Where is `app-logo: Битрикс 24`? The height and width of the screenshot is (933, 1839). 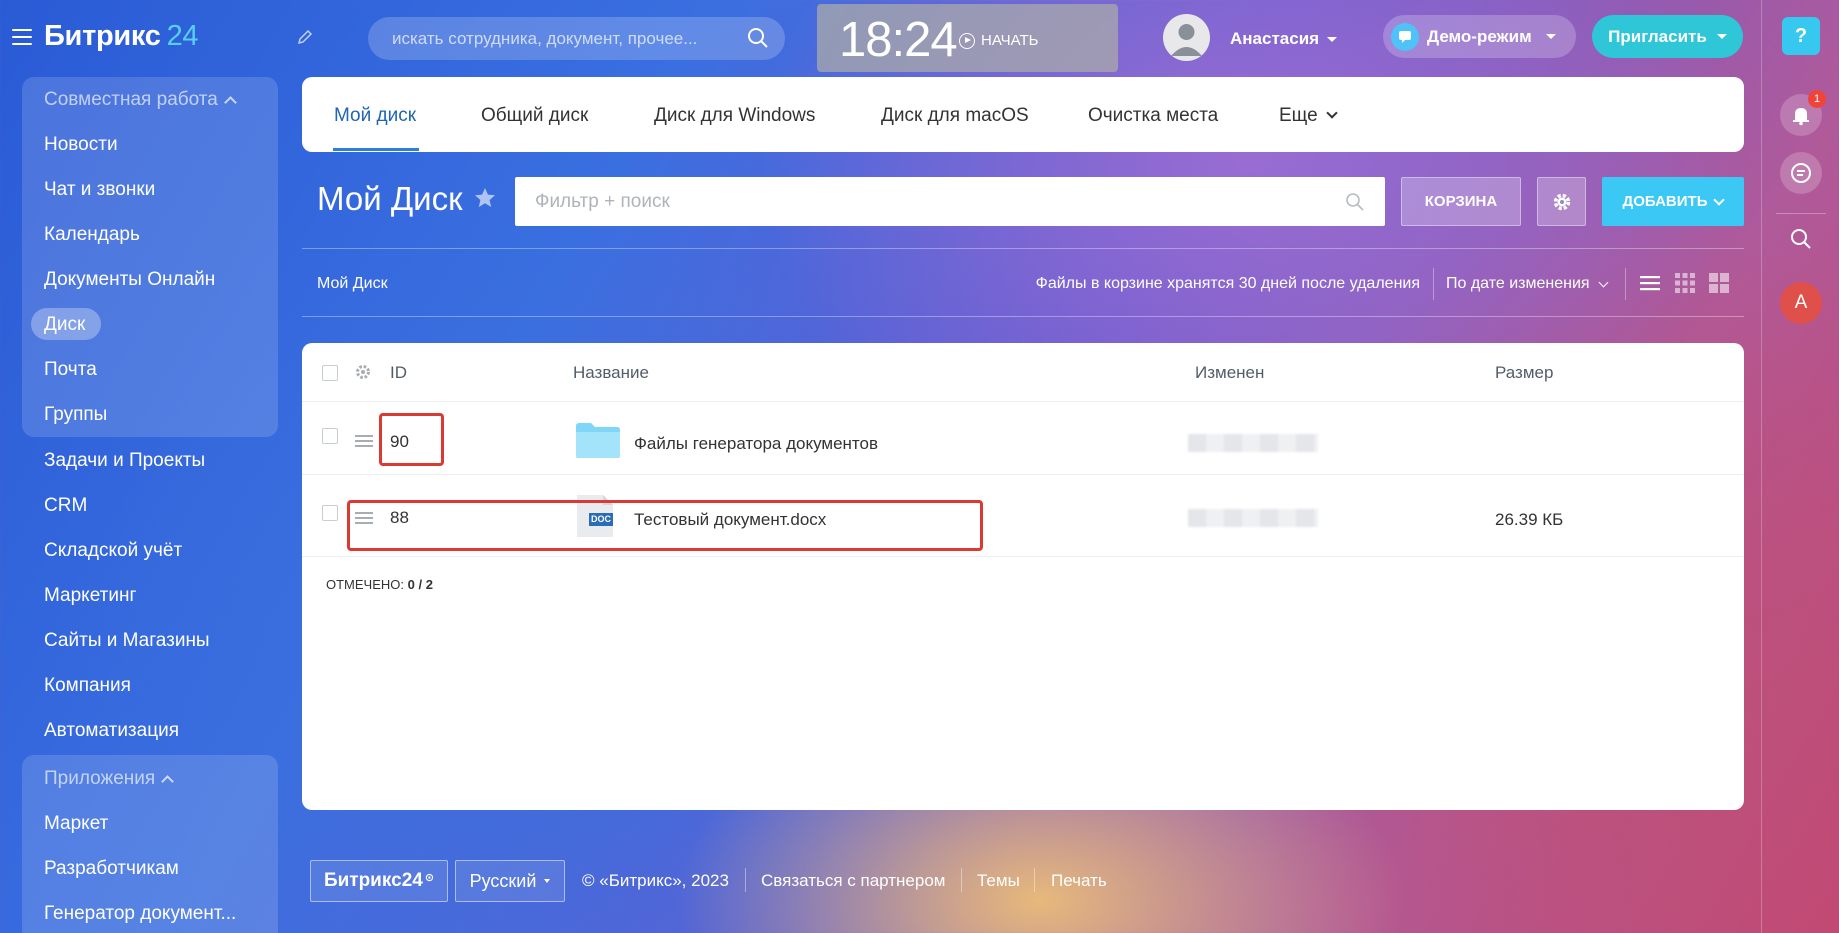
app-logo: Битрикс 24 is located at coordinates (121, 36).